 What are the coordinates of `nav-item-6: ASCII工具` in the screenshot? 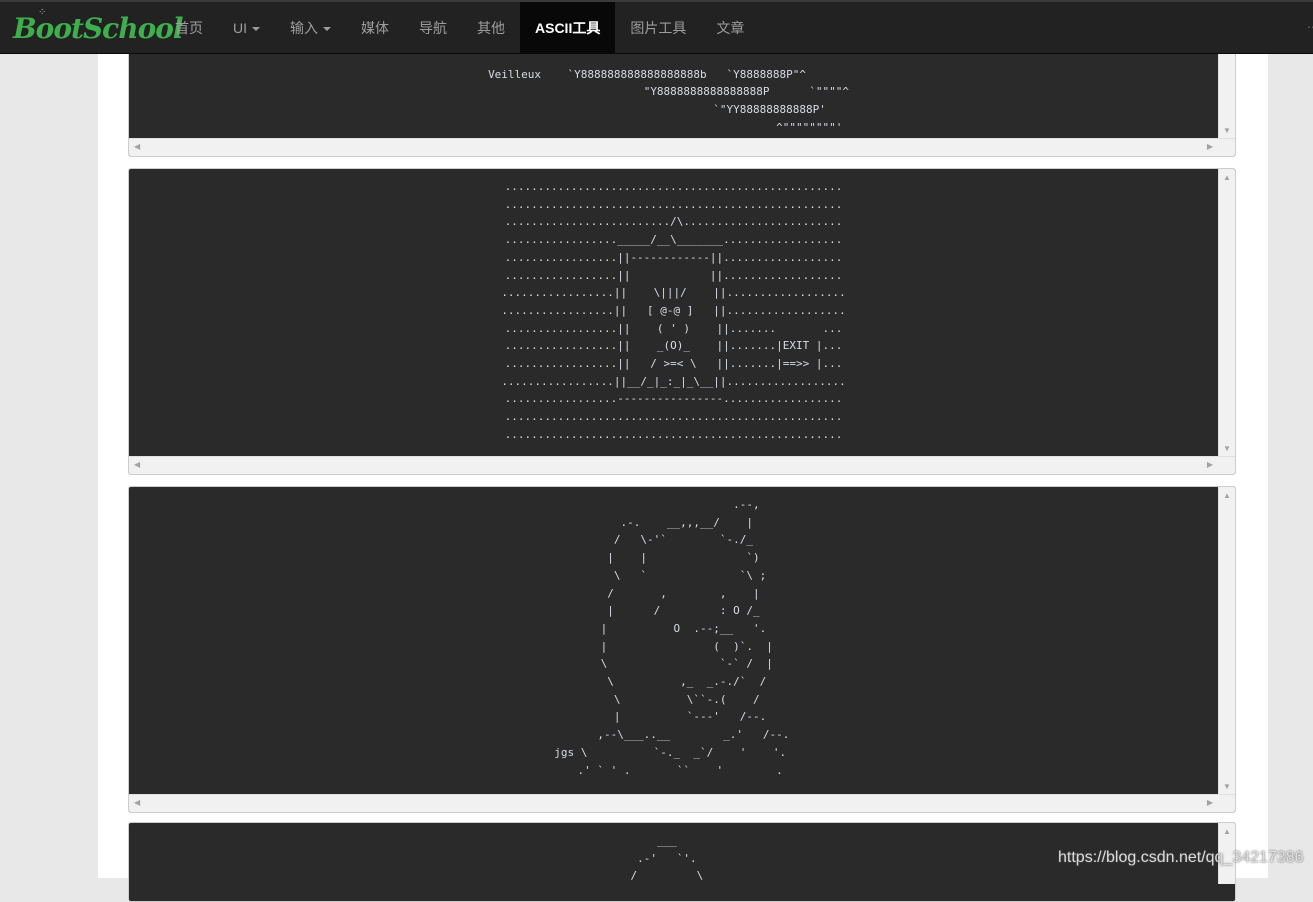 It's located at (568, 28).